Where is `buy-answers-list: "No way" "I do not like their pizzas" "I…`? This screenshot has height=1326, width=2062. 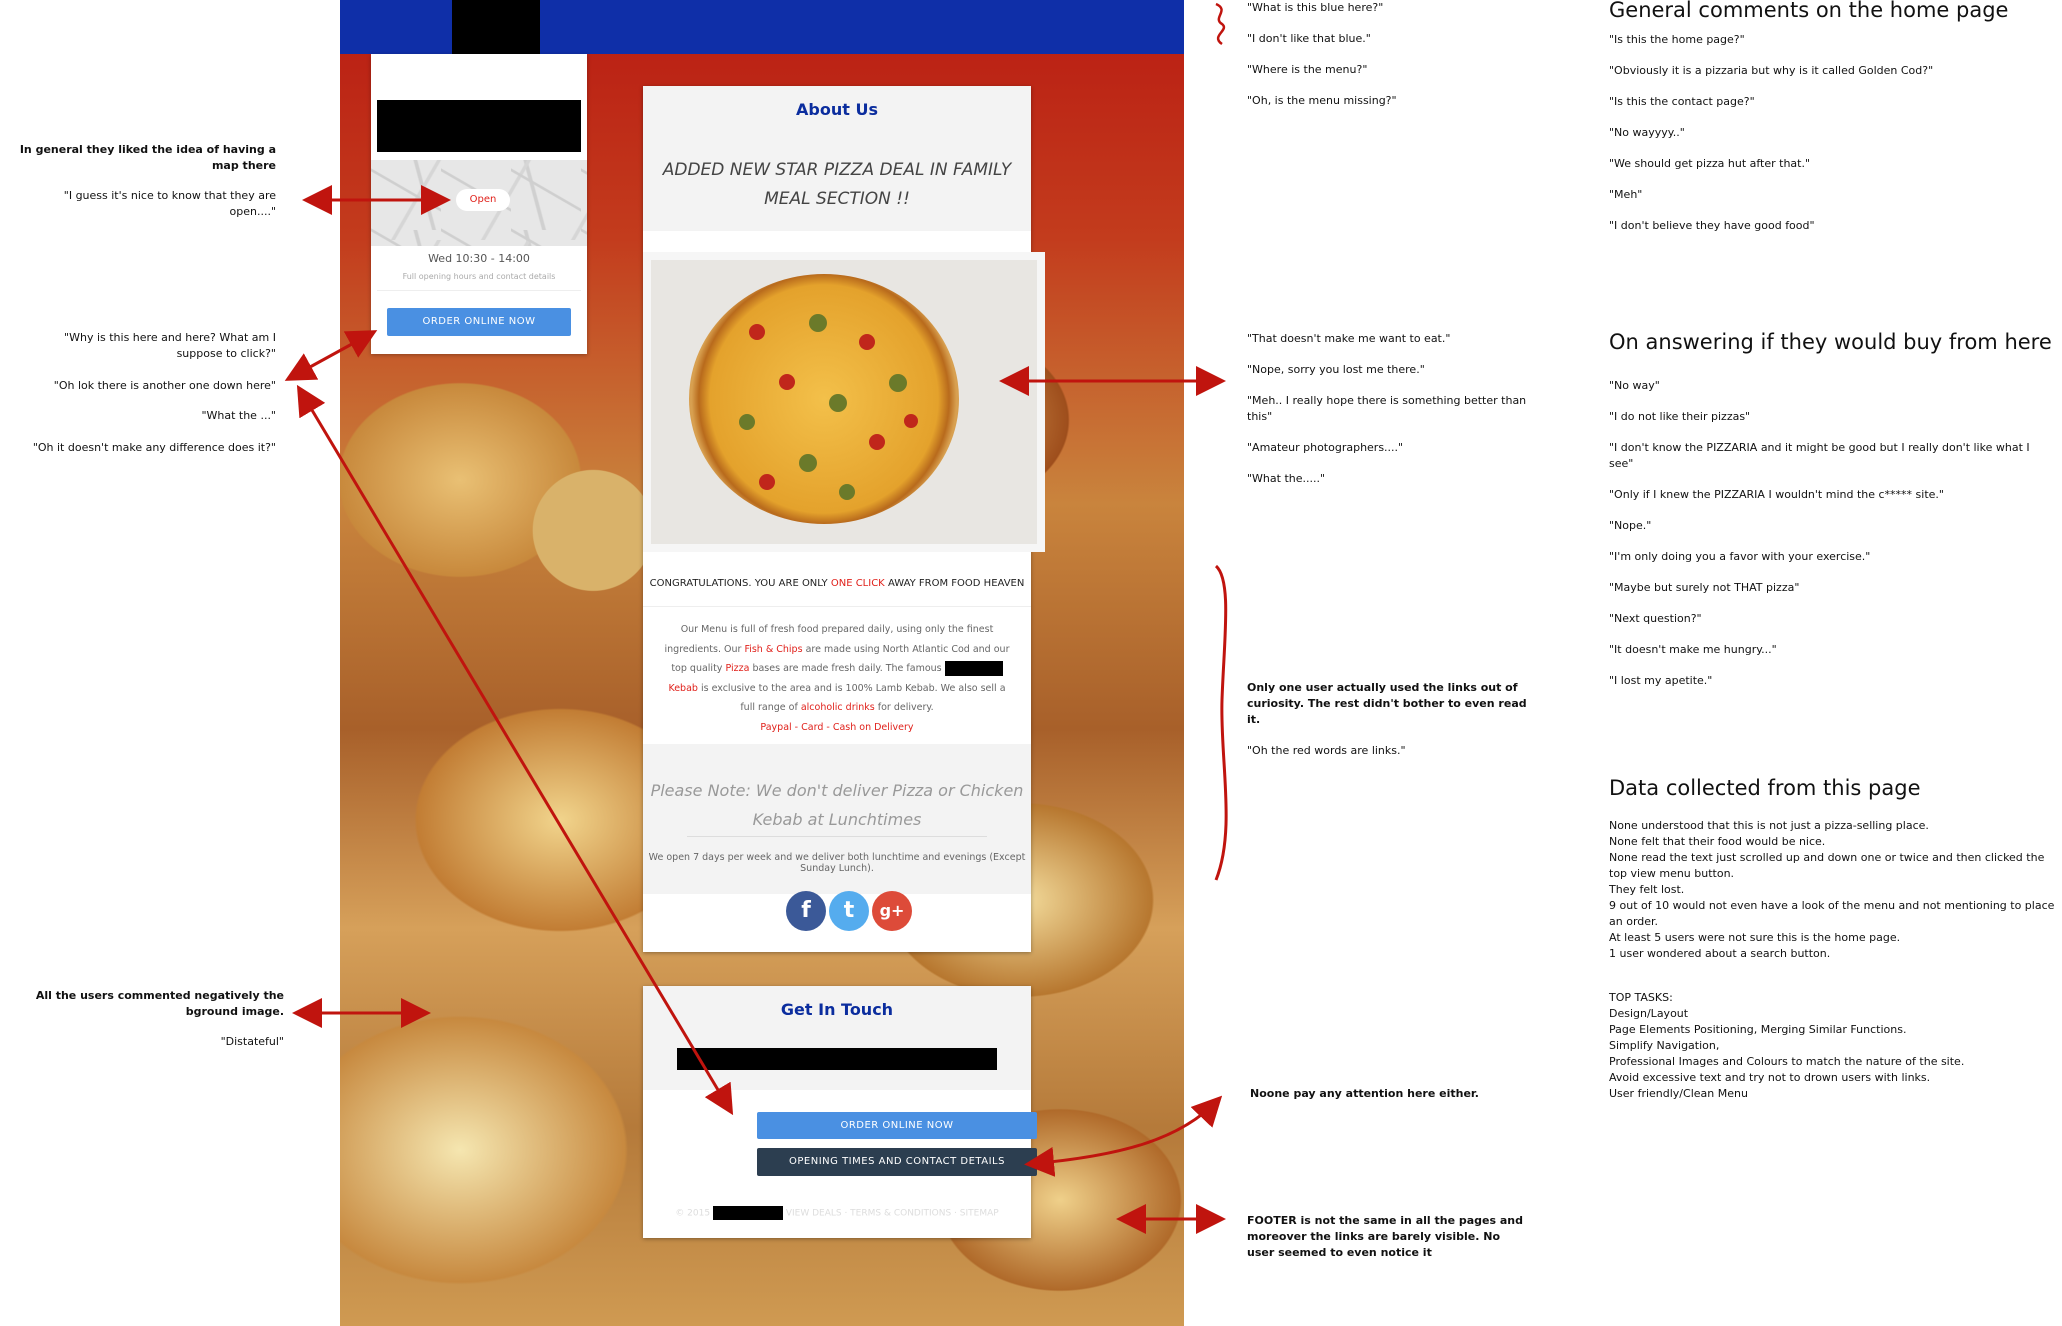
buy-answers-list: "No way" "I do not like their pizzas" "I… is located at coordinates (1819, 533).